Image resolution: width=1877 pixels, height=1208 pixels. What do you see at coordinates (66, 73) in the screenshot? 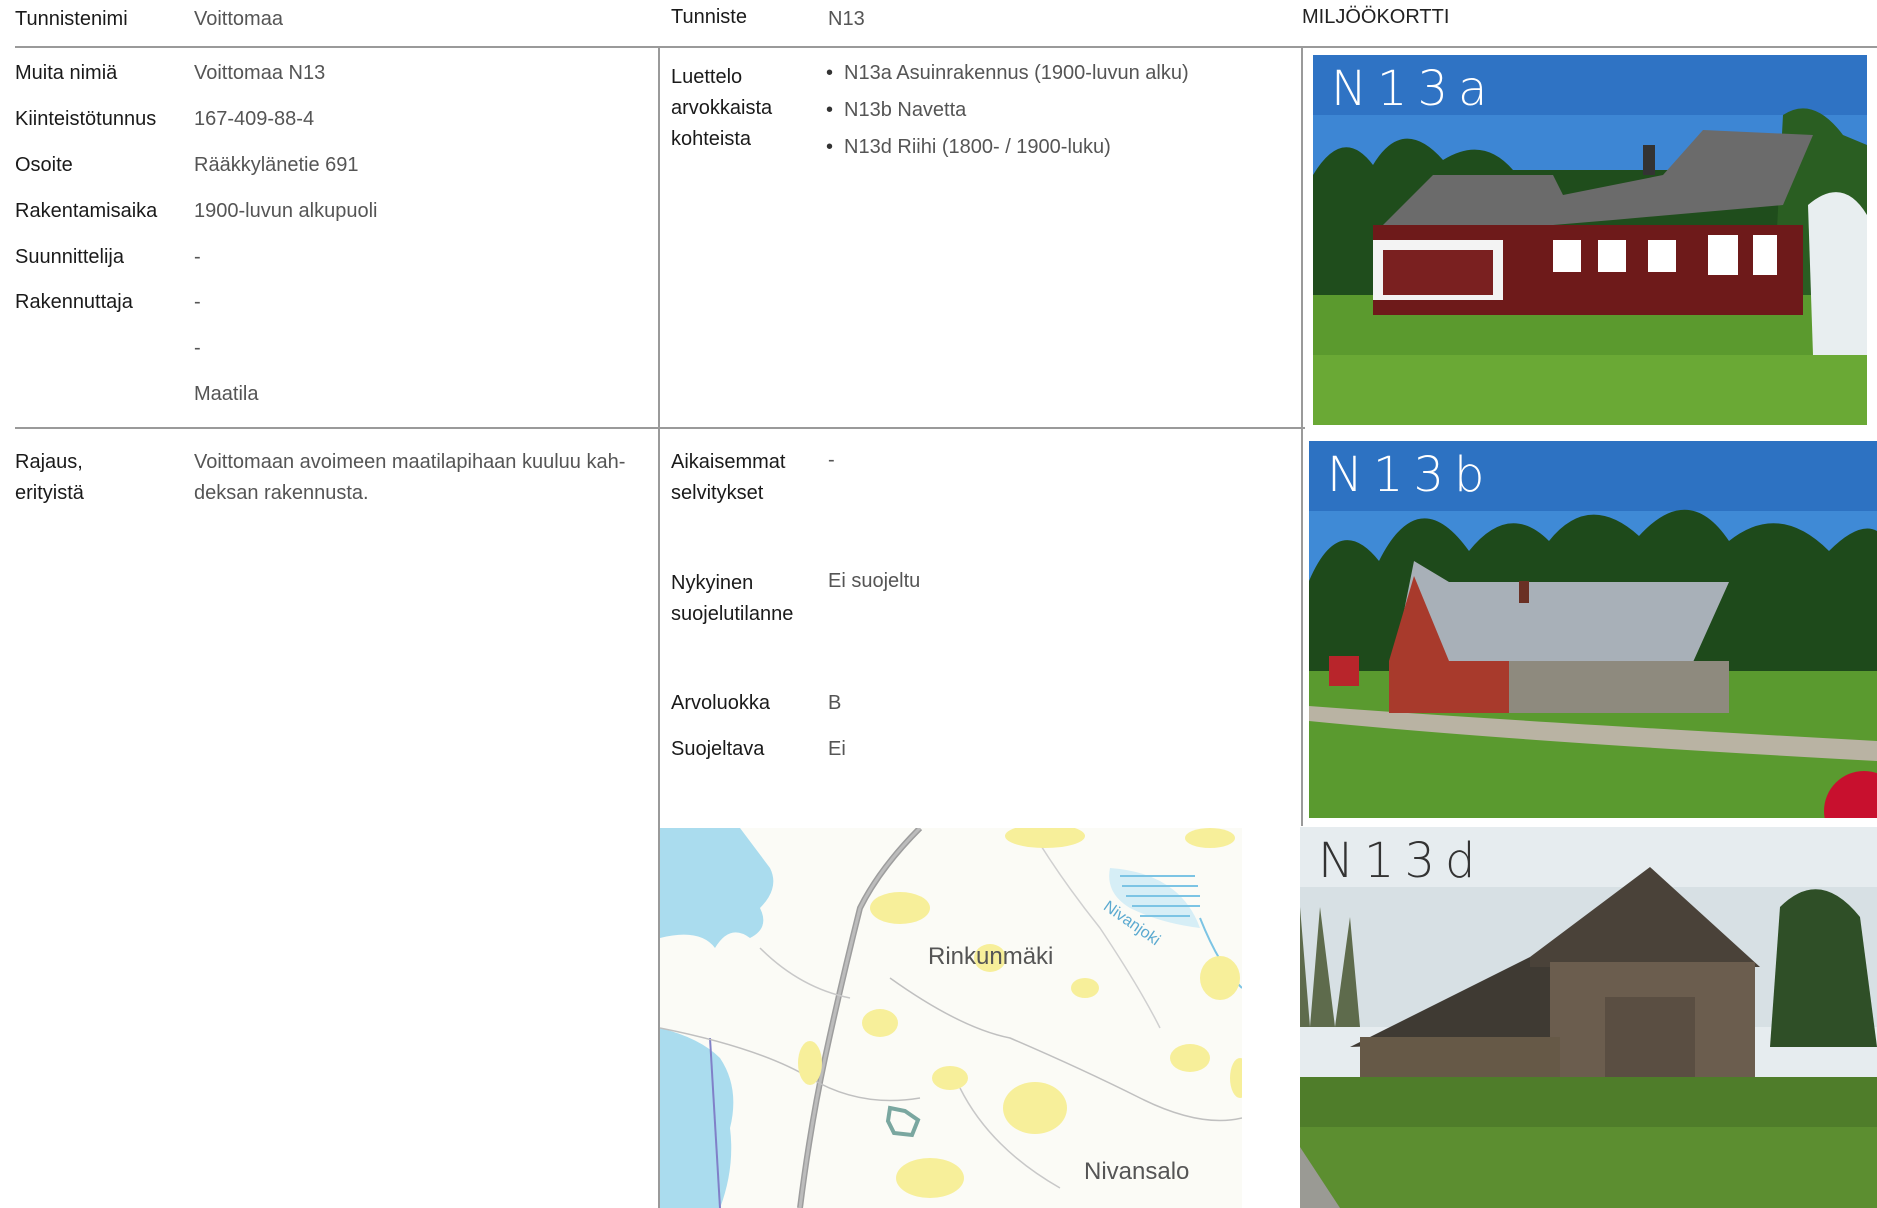
I see `other-names-label: Muita nimiä` at bounding box center [66, 73].